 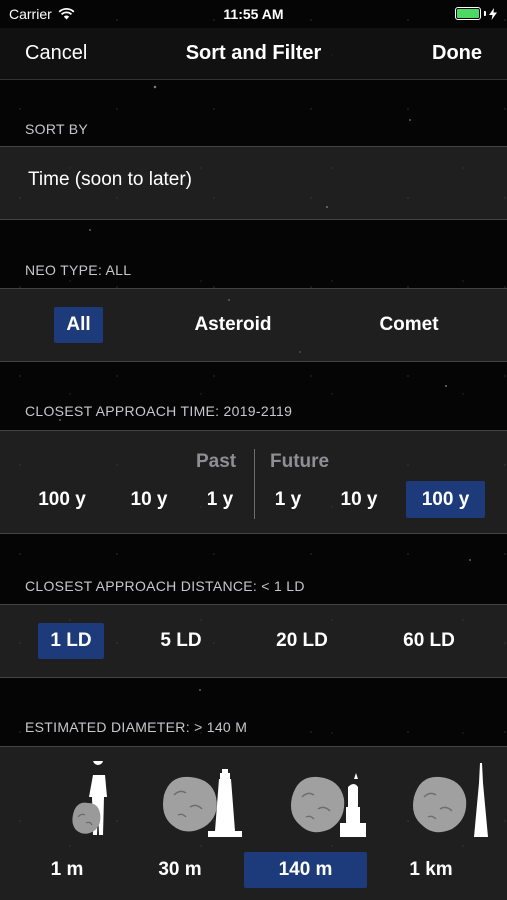 What do you see at coordinates (165, 586) in the screenshot?
I see `approach-distance-header: CLOSEST APPROACH DISTANCE: < 1 LD` at bounding box center [165, 586].